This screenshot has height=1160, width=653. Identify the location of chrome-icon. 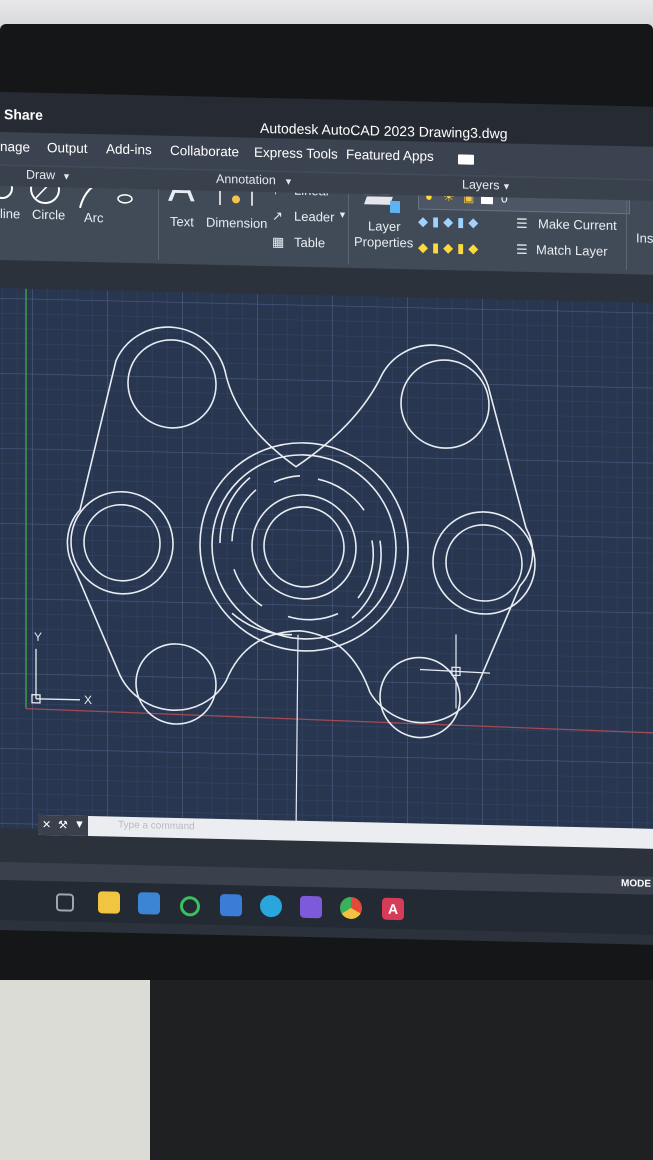
(351, 908).